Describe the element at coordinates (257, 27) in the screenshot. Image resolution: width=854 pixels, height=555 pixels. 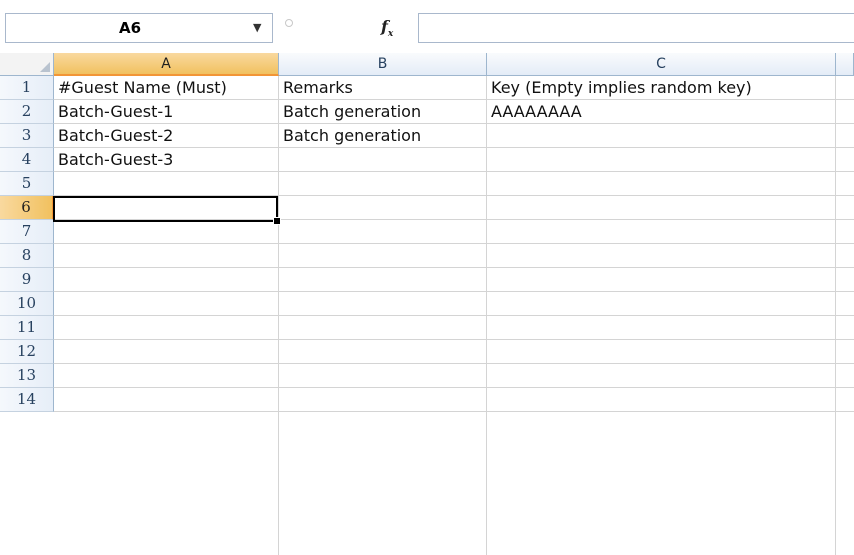
I see `chevron-down-icon: ▼` at that location.